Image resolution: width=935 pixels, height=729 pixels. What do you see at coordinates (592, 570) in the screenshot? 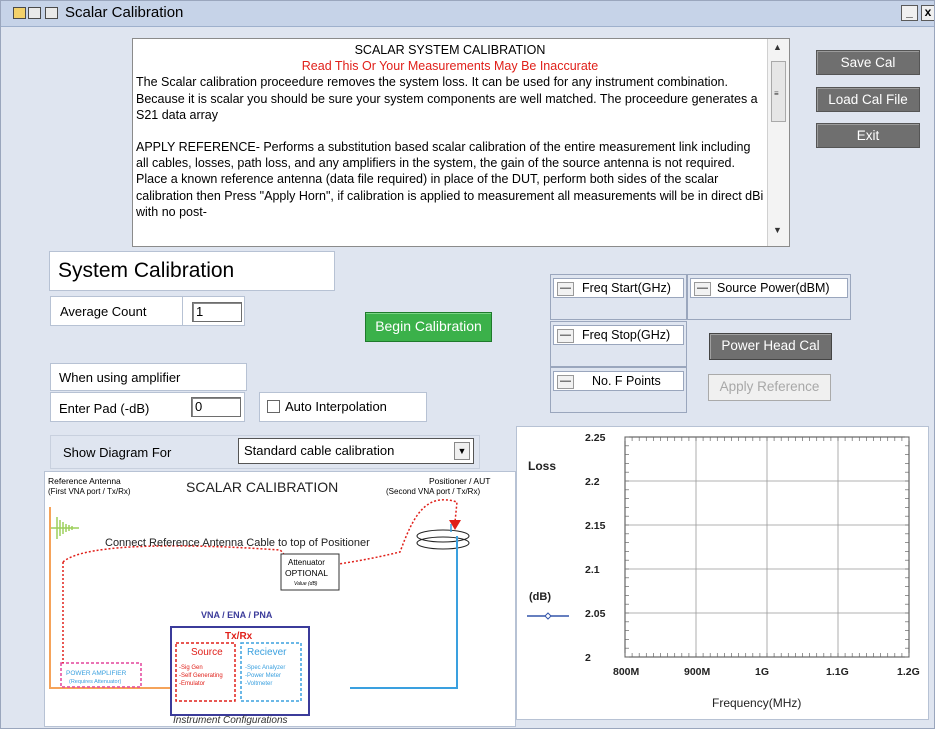
I see `y-tick-label: 2.1` at bounding box center [592, 570].